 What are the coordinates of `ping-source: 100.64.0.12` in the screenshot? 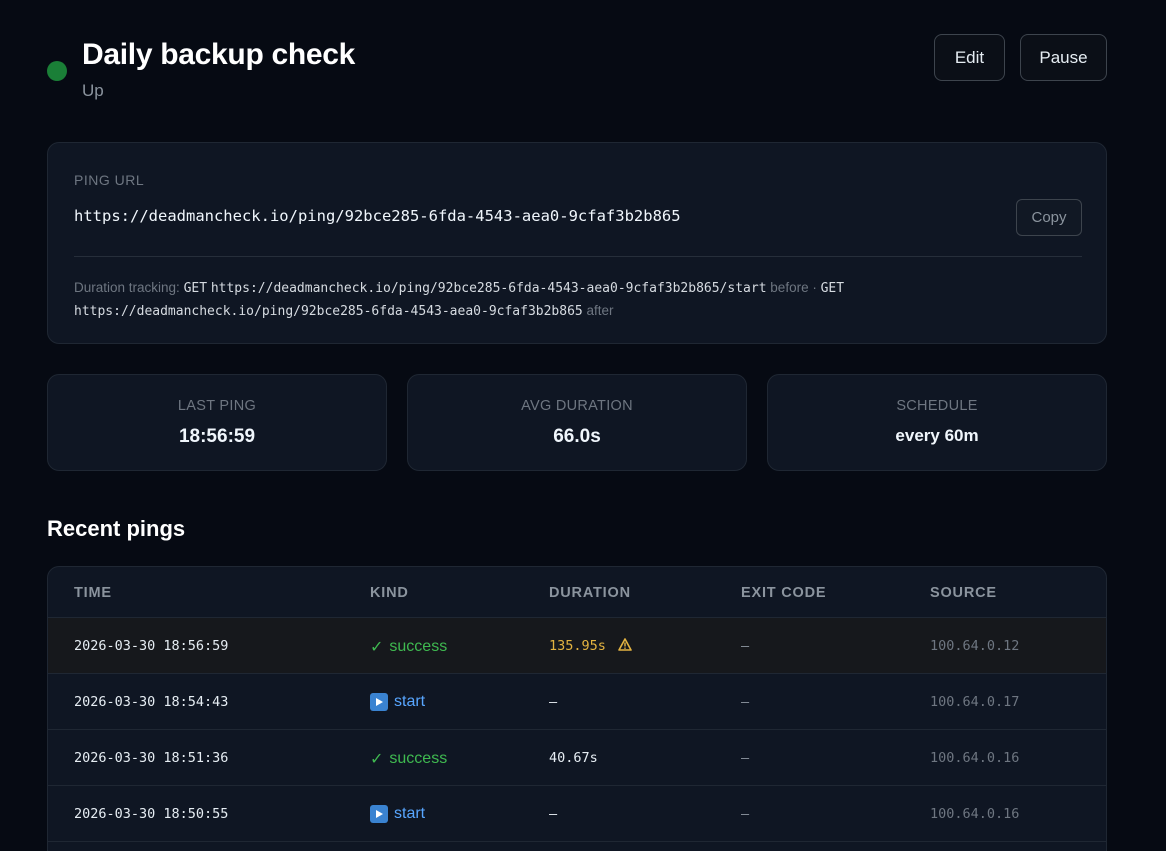 It's located at (975, 646).